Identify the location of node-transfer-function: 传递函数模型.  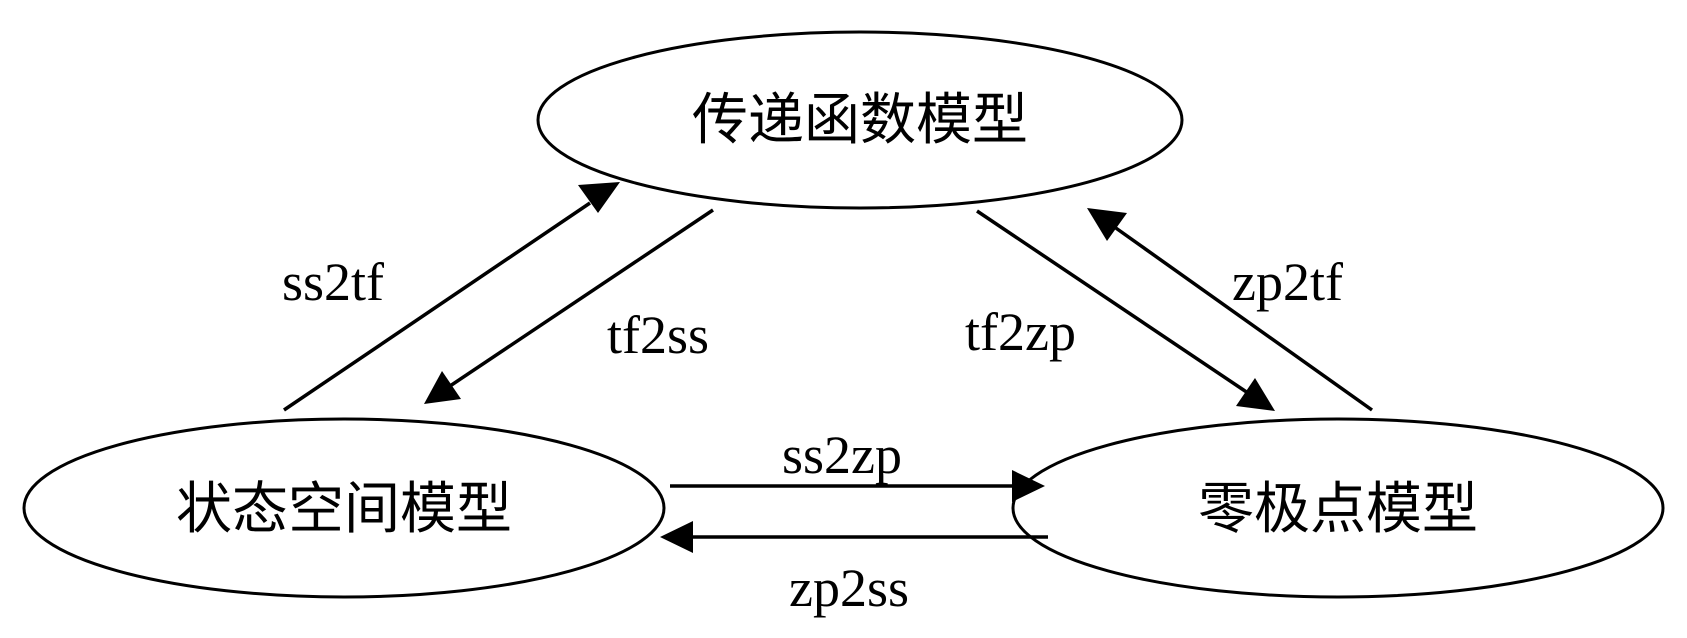
(860, 120).